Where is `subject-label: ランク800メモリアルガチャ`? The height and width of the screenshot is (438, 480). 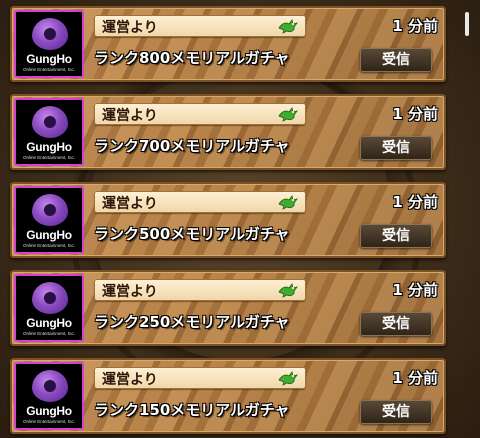 subject-label: ランク800メモリアルガチャ is located at coordinates (192, 58).